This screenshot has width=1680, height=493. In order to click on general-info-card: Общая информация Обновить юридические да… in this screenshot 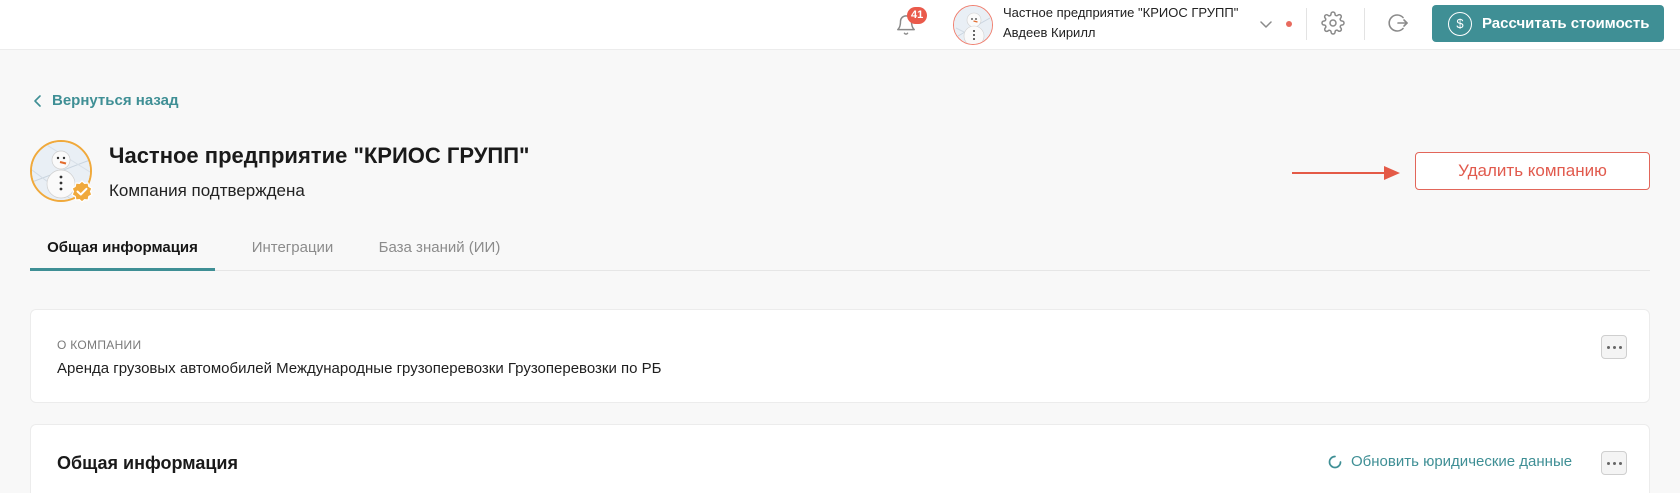, I will do `click(840, 458)`.